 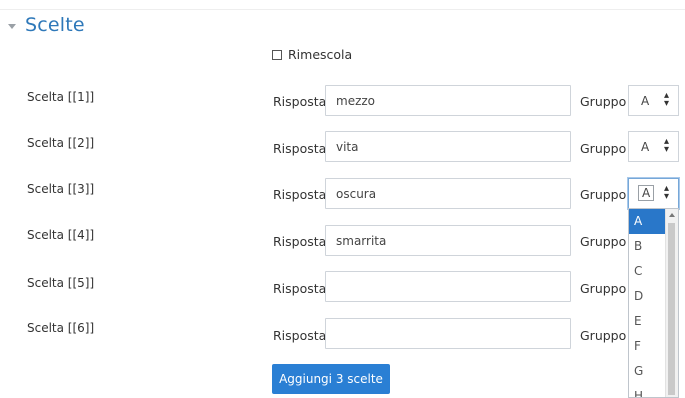 I want to click on shuffle-label: Rimescola, so click(x=320, y=54).